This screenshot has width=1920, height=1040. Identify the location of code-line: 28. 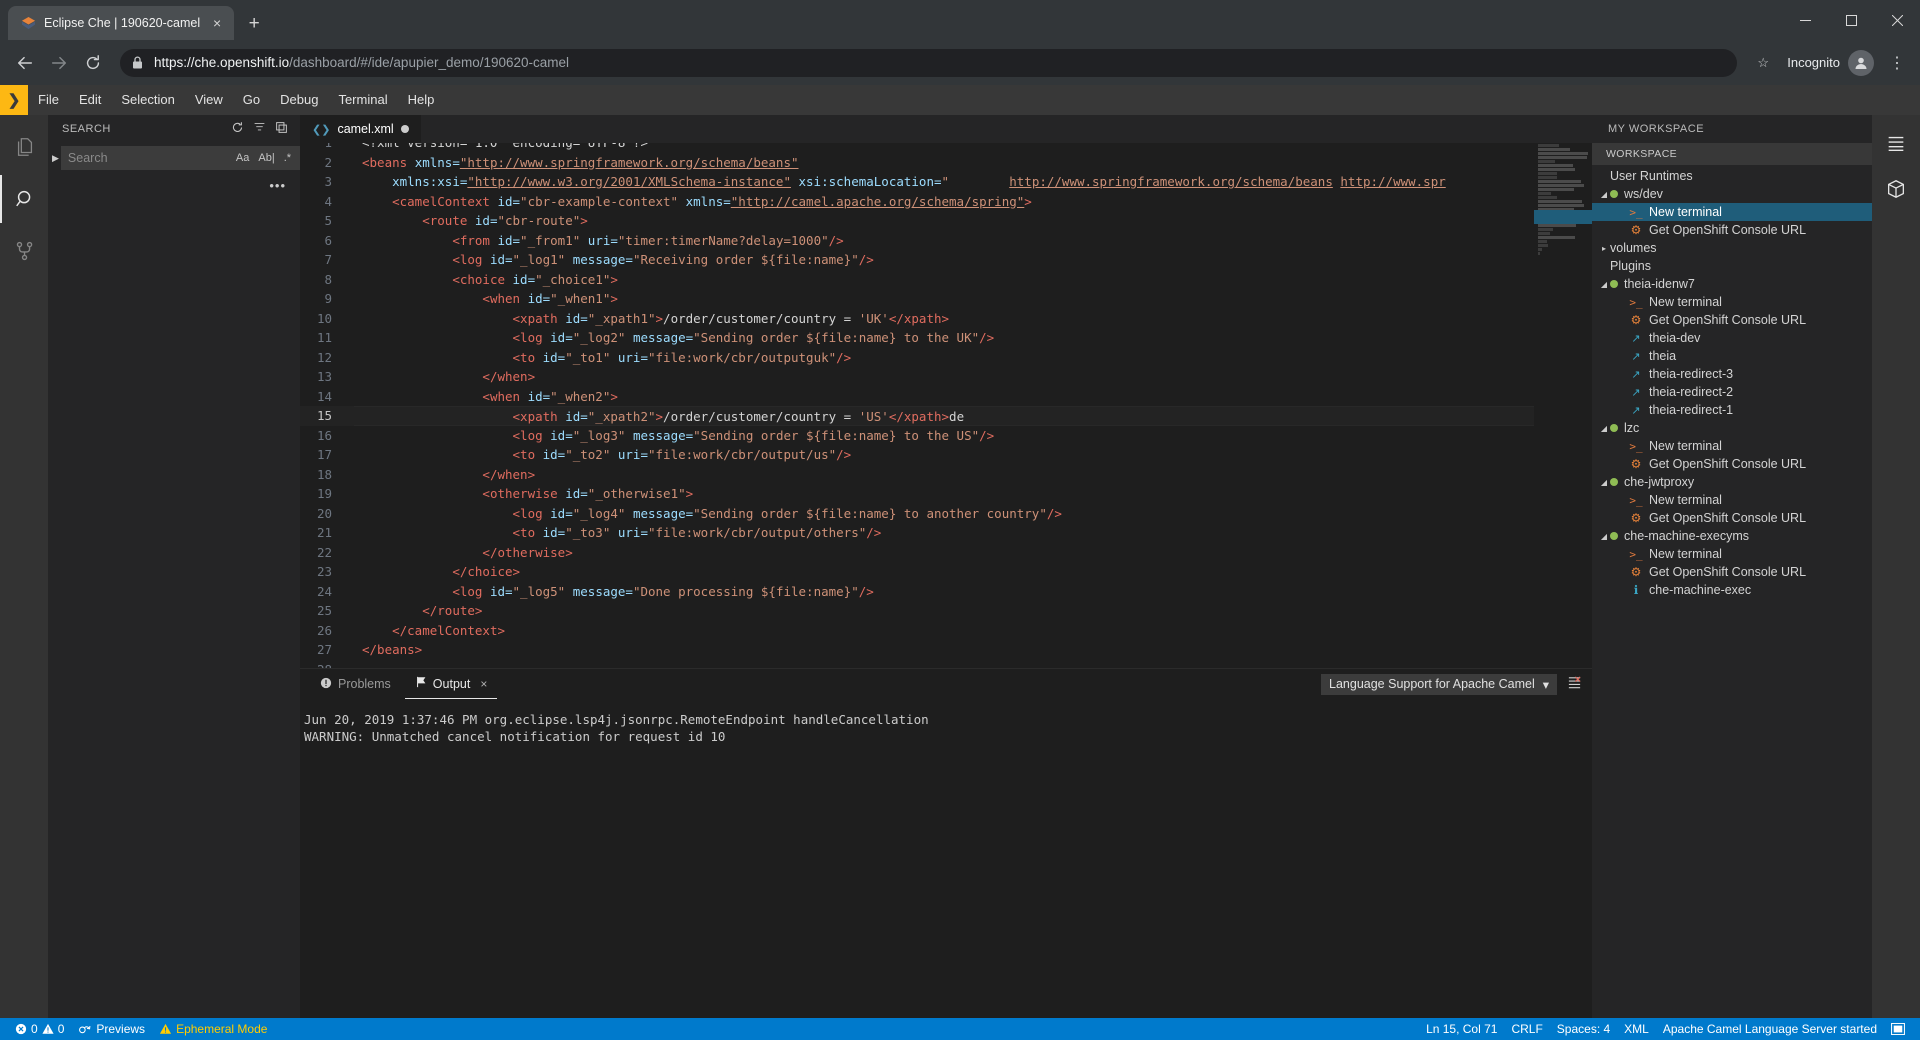
(917, 664).